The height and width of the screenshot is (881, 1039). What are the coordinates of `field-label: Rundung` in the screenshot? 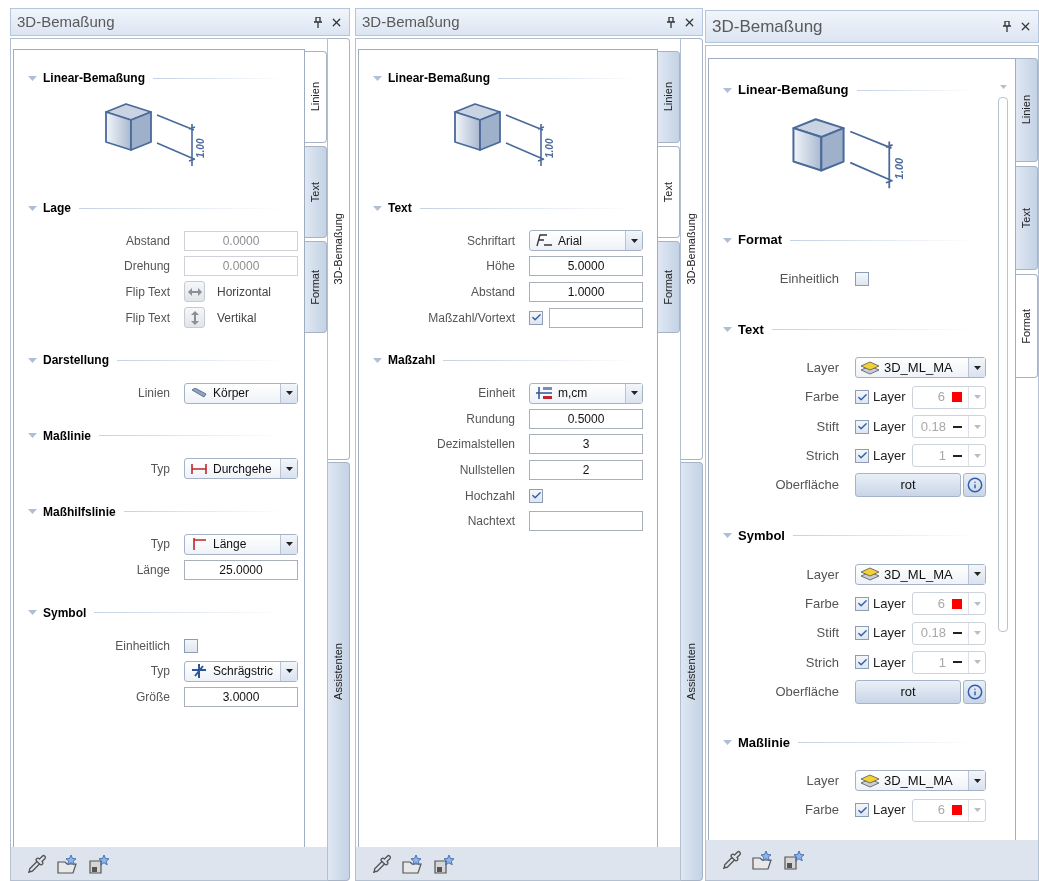 It's located at (490, 419).